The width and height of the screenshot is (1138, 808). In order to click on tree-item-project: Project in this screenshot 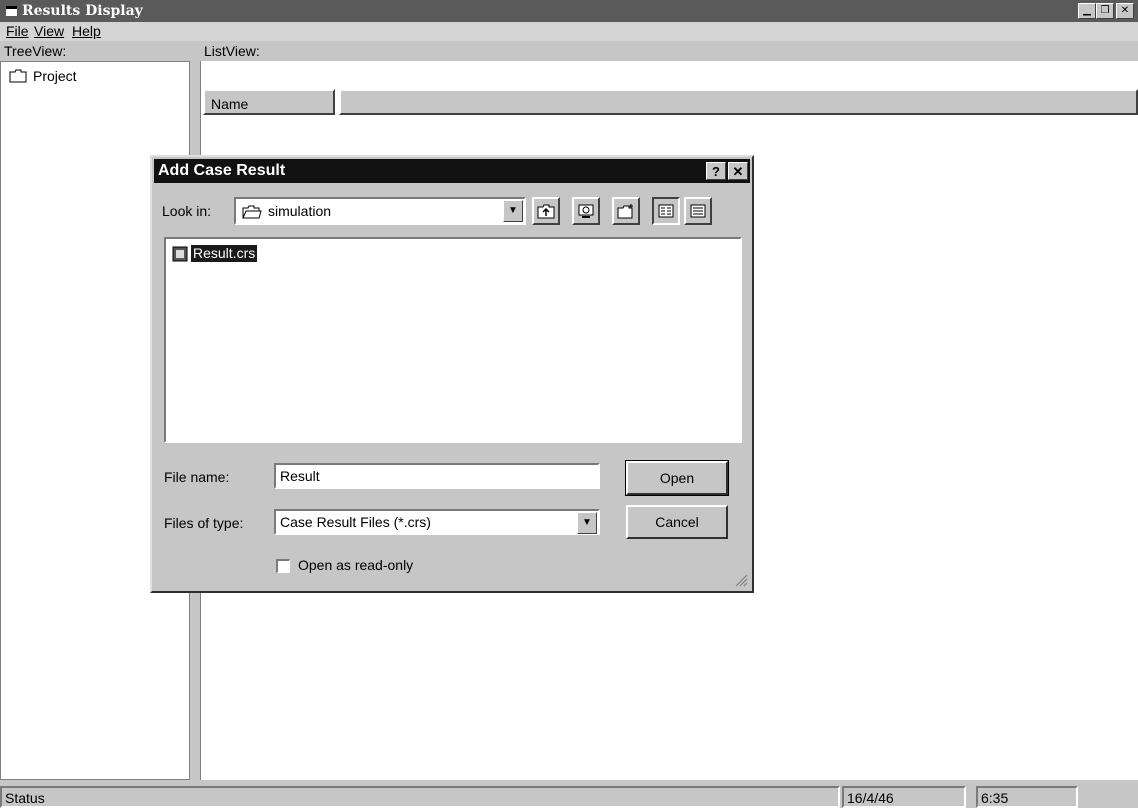, I will do `click(43, 76)`.